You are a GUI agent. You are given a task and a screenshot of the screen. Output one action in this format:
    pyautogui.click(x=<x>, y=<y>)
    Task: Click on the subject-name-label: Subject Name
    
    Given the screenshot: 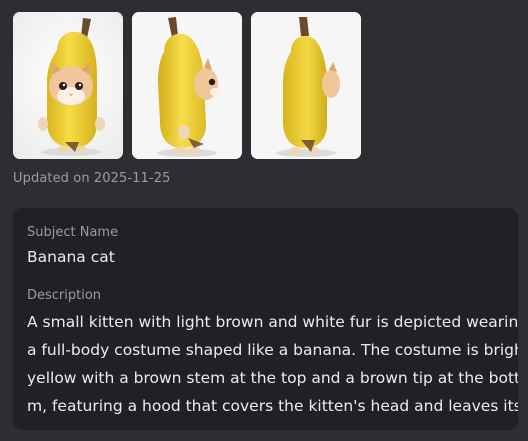 What is the action you would take?
    pyautogui.click(x=73, y=232)
    